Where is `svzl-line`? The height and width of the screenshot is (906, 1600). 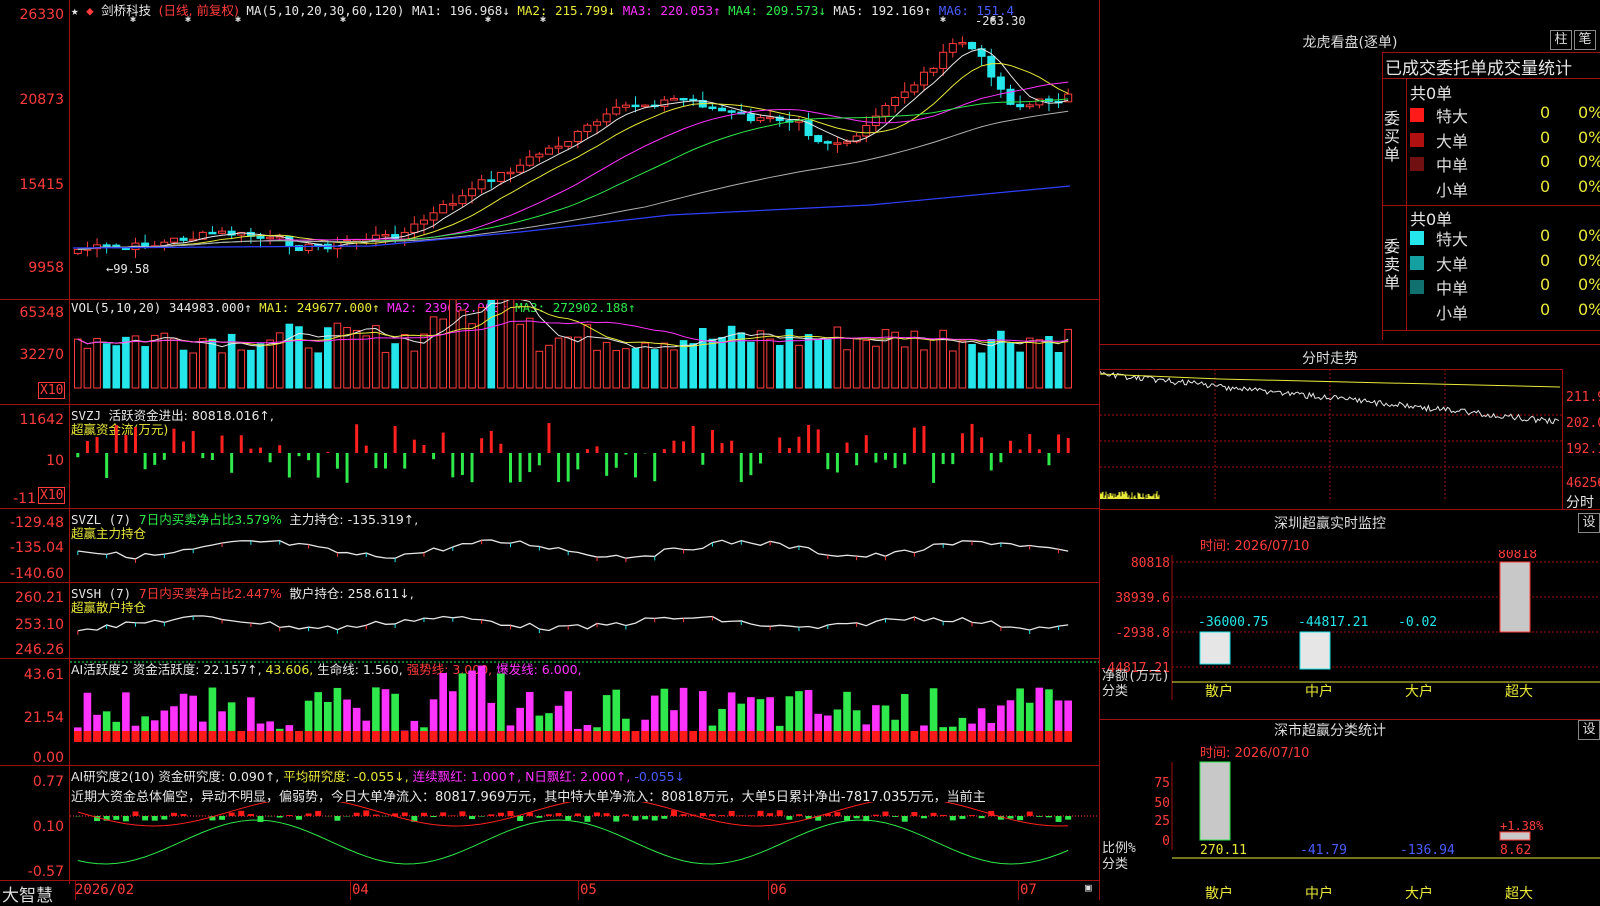
svzl-line is located at coordinates (585, 545).